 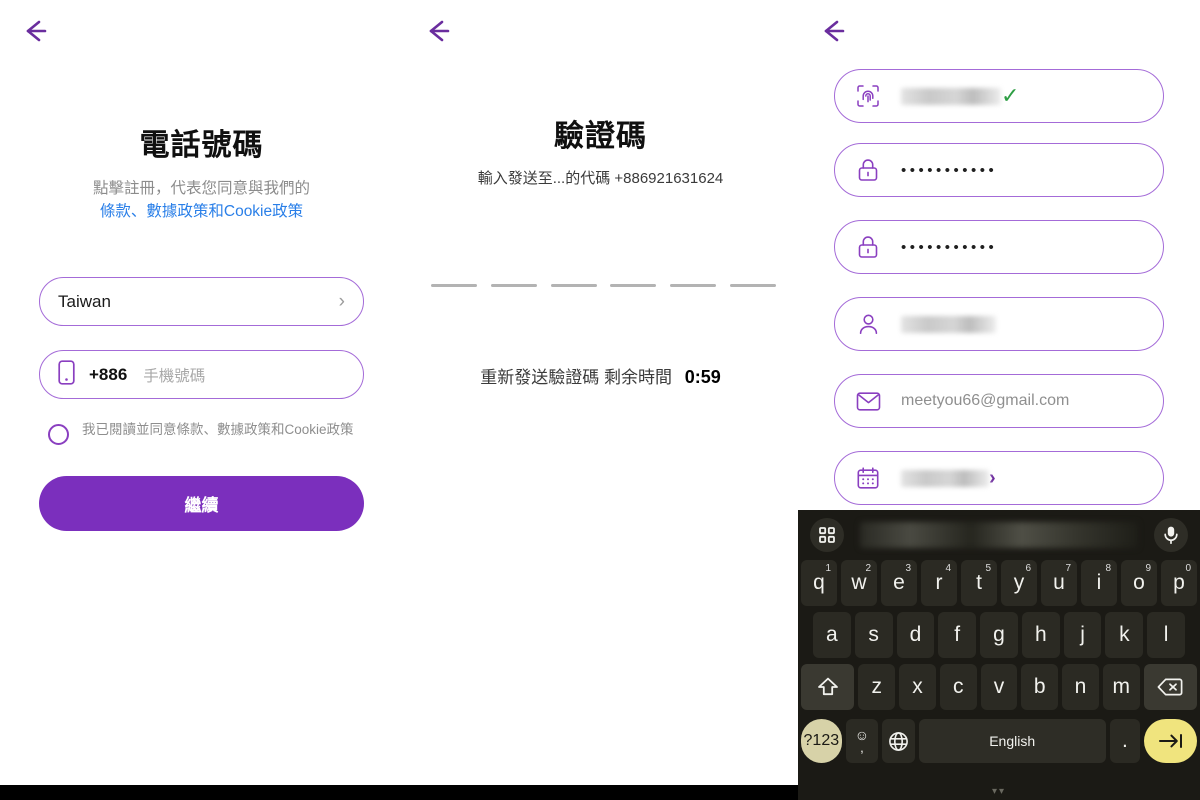 I want to click on key-label: i, so click(x=1099, y=582).